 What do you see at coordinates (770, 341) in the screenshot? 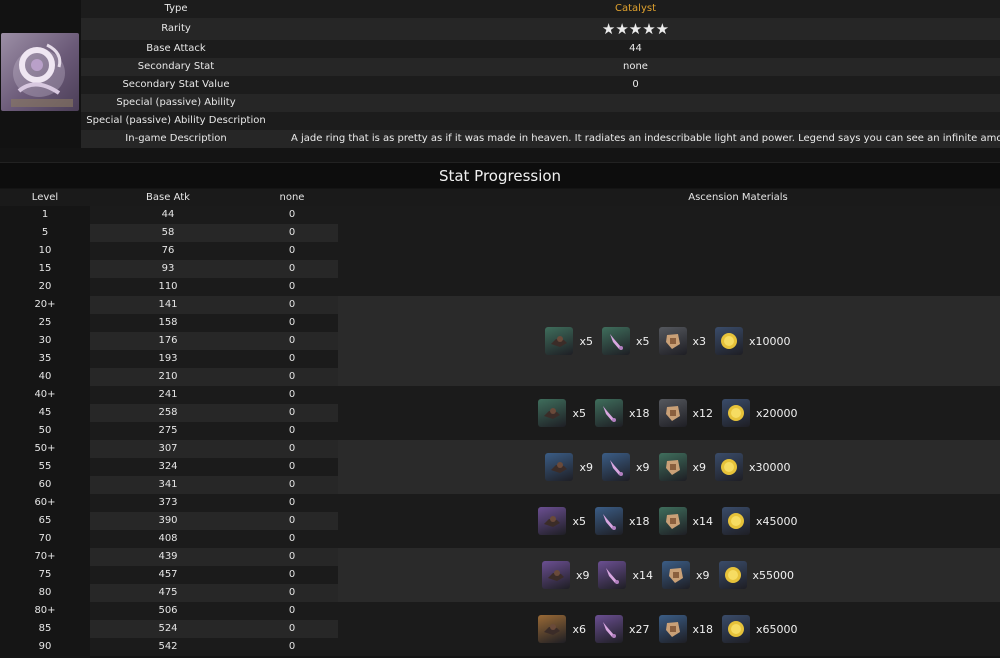
I see `material-count: x10000` at bounding box center [770, 341].